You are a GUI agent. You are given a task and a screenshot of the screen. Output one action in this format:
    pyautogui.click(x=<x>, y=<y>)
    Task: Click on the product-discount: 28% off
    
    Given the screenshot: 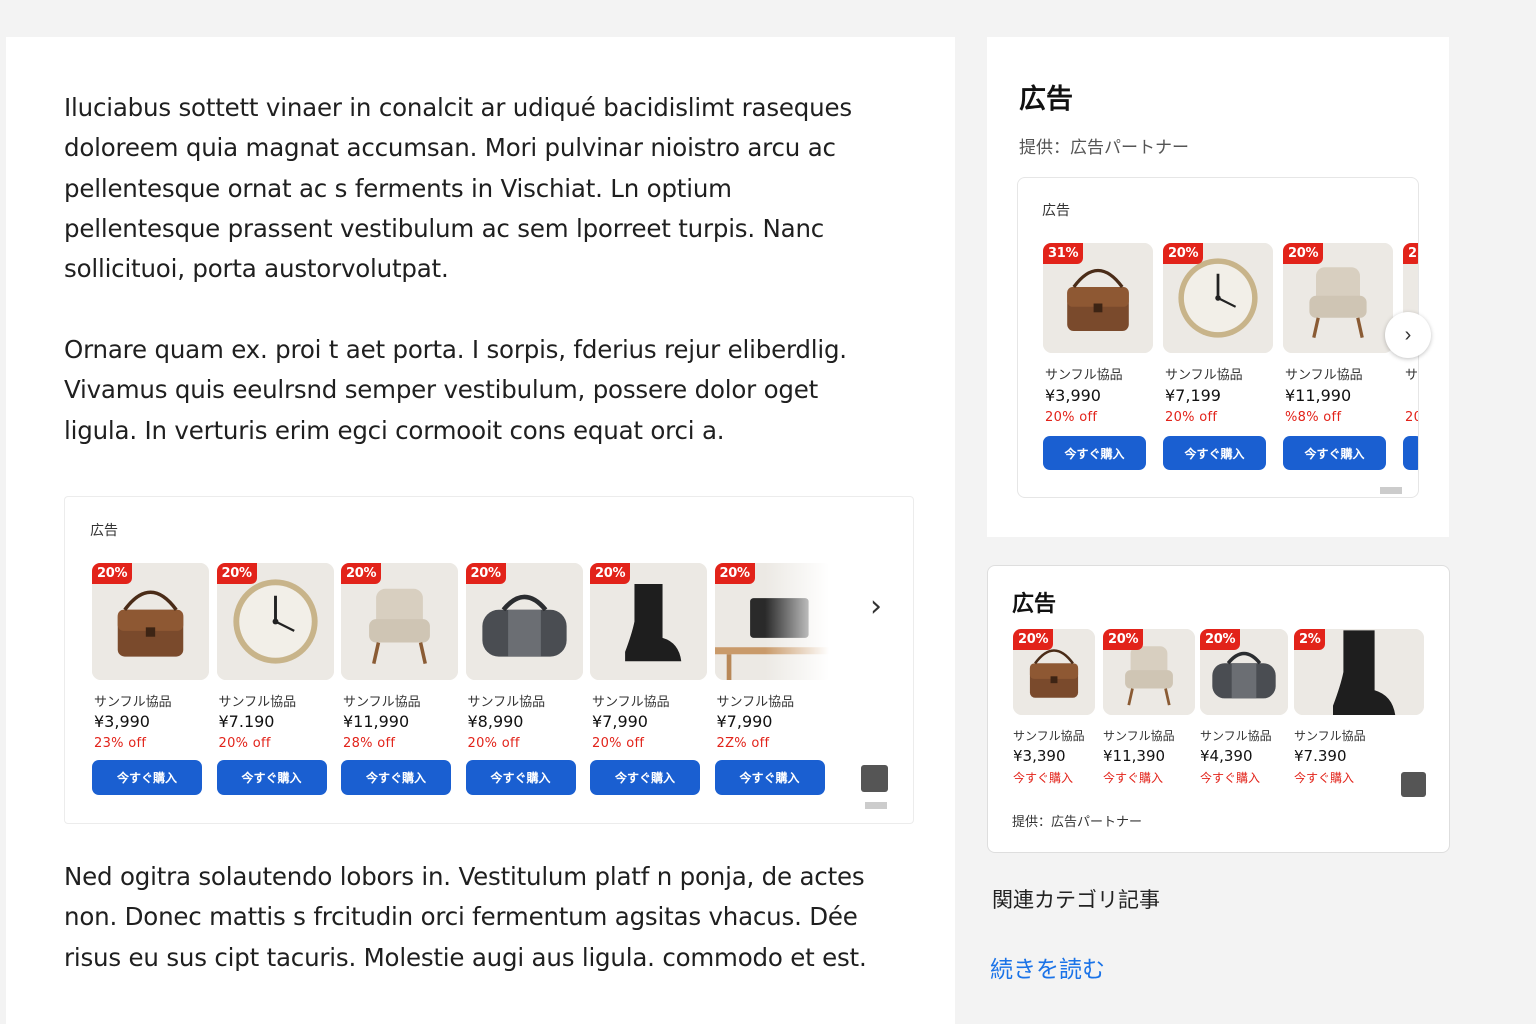 What is the action you would take?
    pyautogui.click(x=369, y=743)
    